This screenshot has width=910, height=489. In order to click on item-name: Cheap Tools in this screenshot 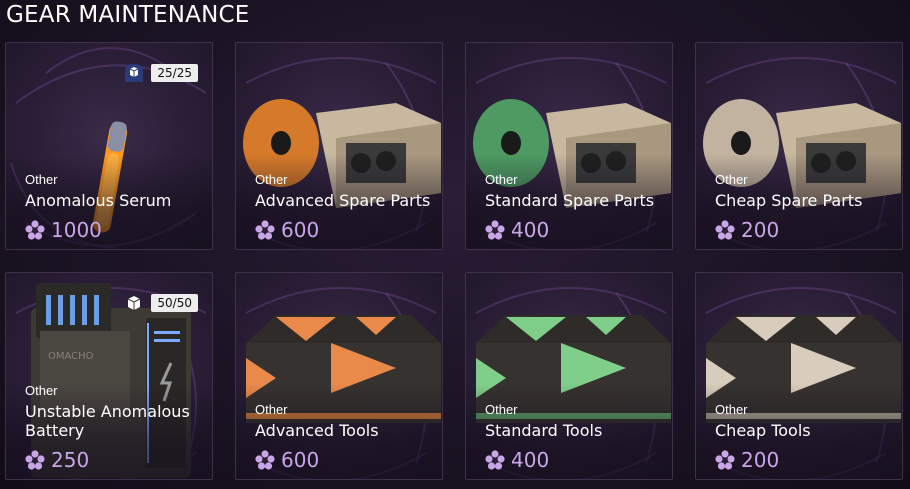, I will do `click(763, 430)`.